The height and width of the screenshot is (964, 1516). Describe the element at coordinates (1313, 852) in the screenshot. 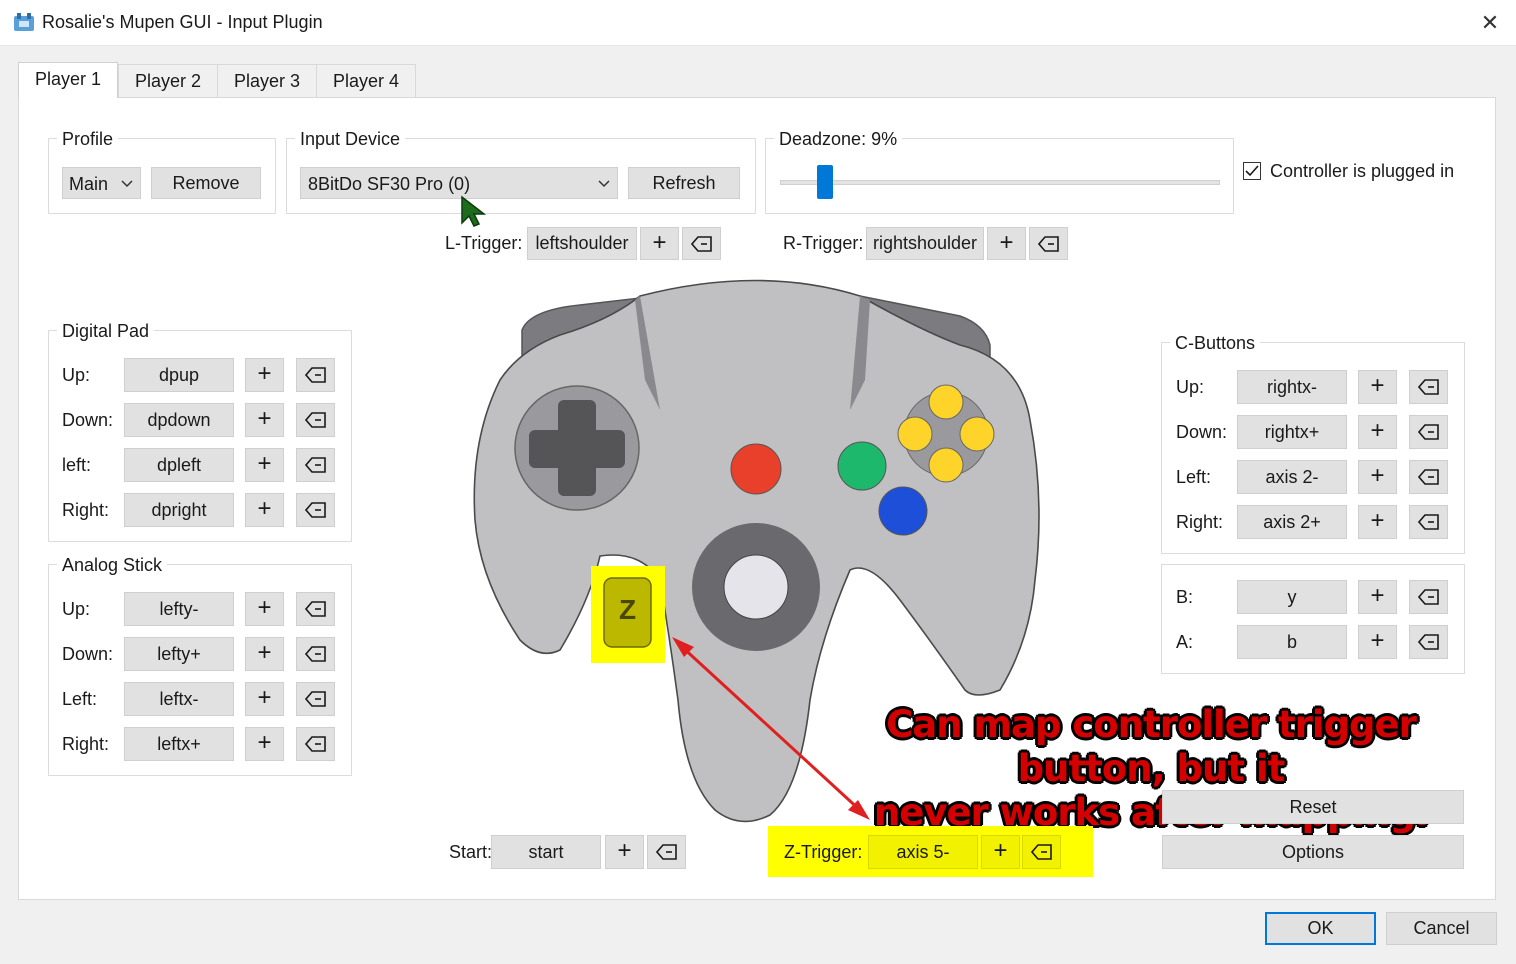

I see `options-button: Options` at that location.